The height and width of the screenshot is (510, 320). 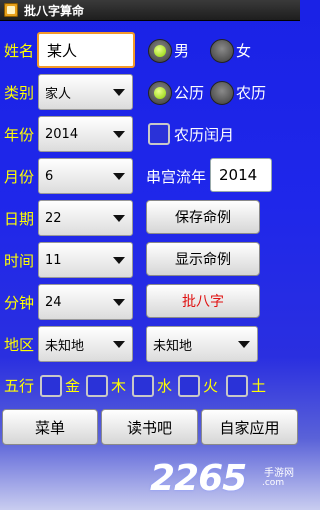 I want to click on wuxing-box-metal, so click(x=51, y=386).